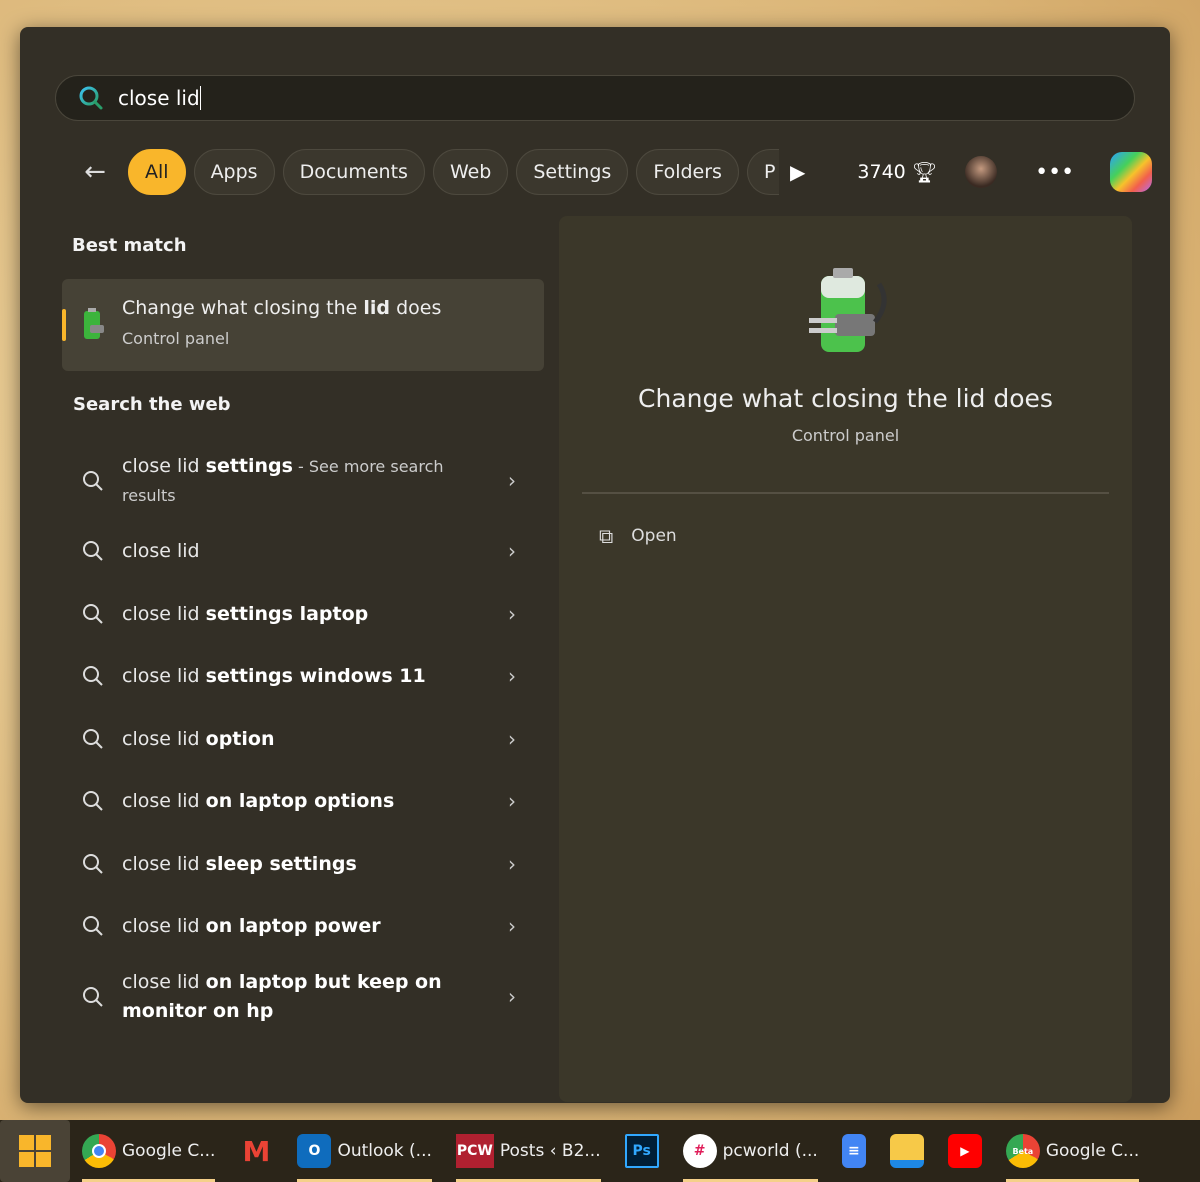 This screenshot has width=1200, height=1182. Describe the element at coordinates (245, 613) in the screenshot. I see `web-result-text: close lid settings laptop` at that location.